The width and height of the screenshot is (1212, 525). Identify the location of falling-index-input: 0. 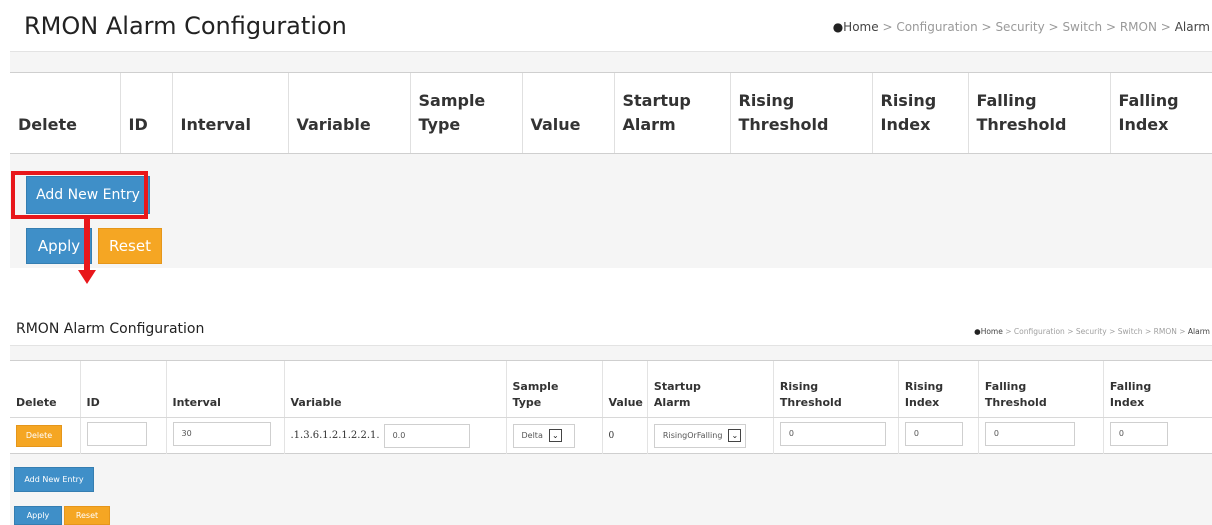
(1138, 434).